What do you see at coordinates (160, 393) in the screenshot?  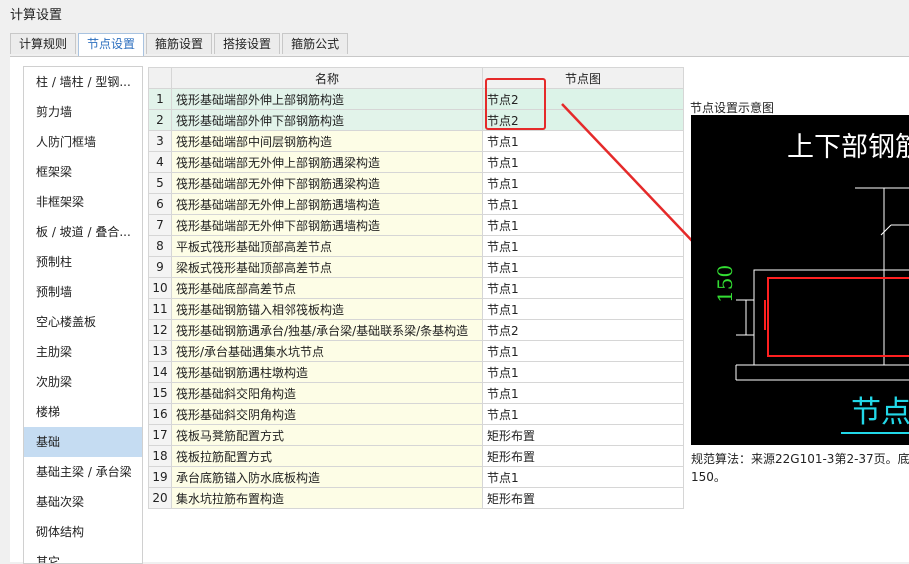 I see `row-index: 15` at bounding box center [160, 393].